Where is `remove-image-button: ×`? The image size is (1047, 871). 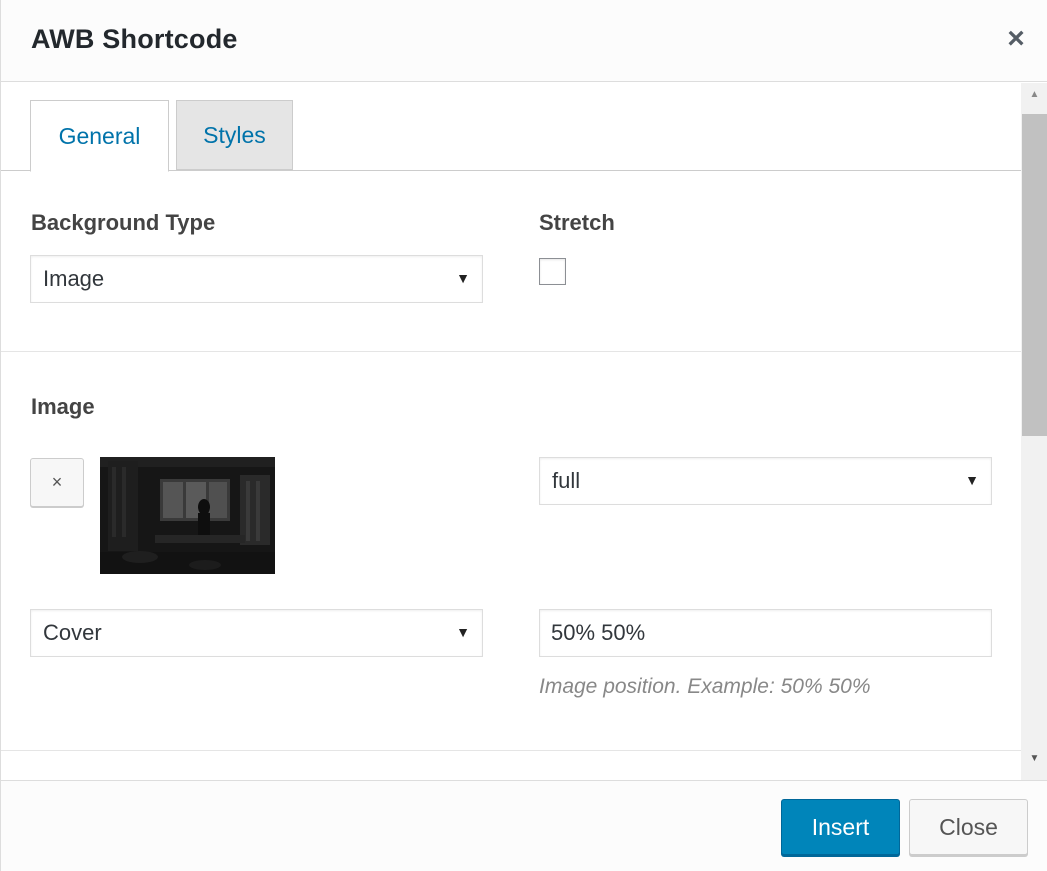 remove-image-button: × is located at coordinates (57, 482).